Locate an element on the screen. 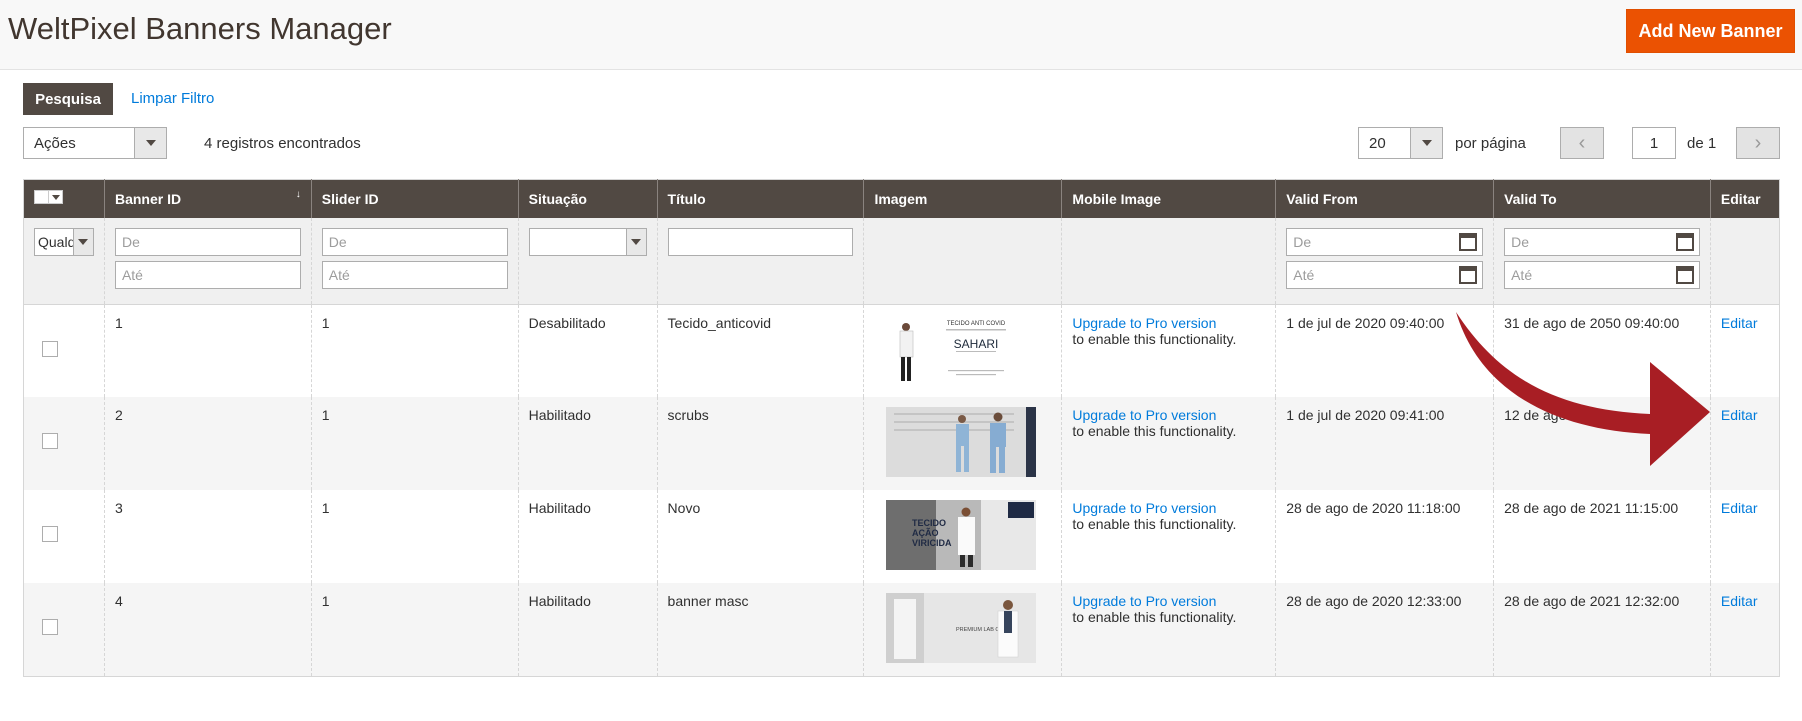  valid-from-end-input: Até is located at coordinates (1385, 274).